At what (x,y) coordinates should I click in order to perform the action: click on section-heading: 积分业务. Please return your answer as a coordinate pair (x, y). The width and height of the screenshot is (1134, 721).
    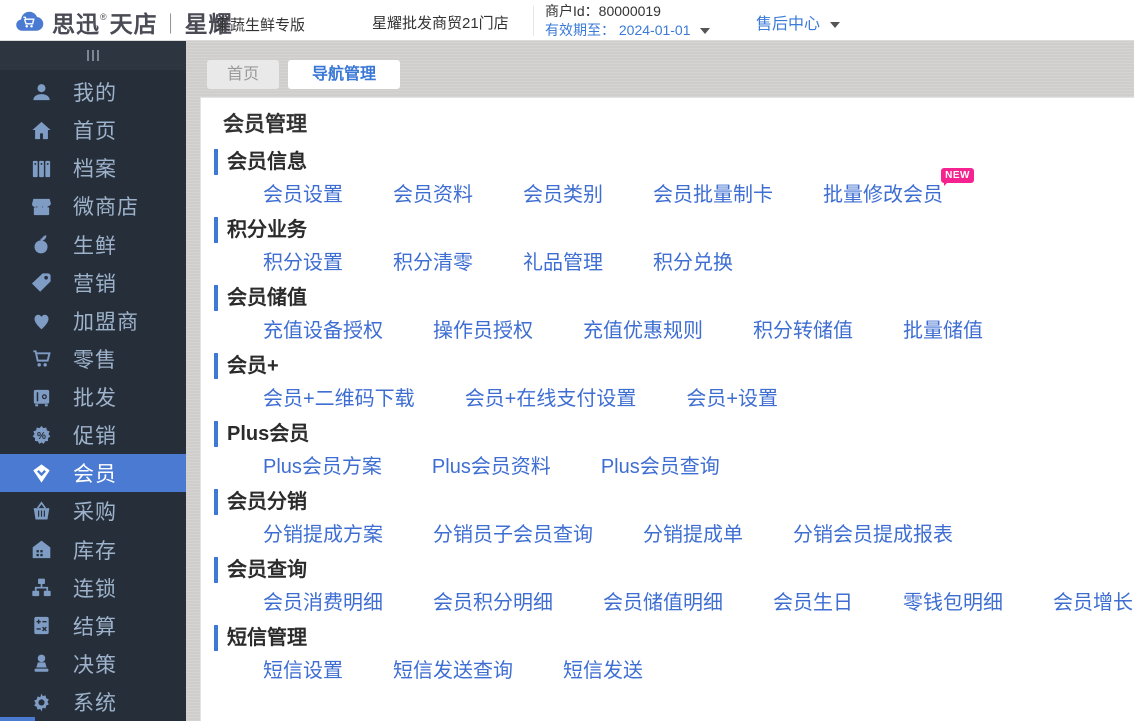
    Looking at the image, I should click on (674, 230).